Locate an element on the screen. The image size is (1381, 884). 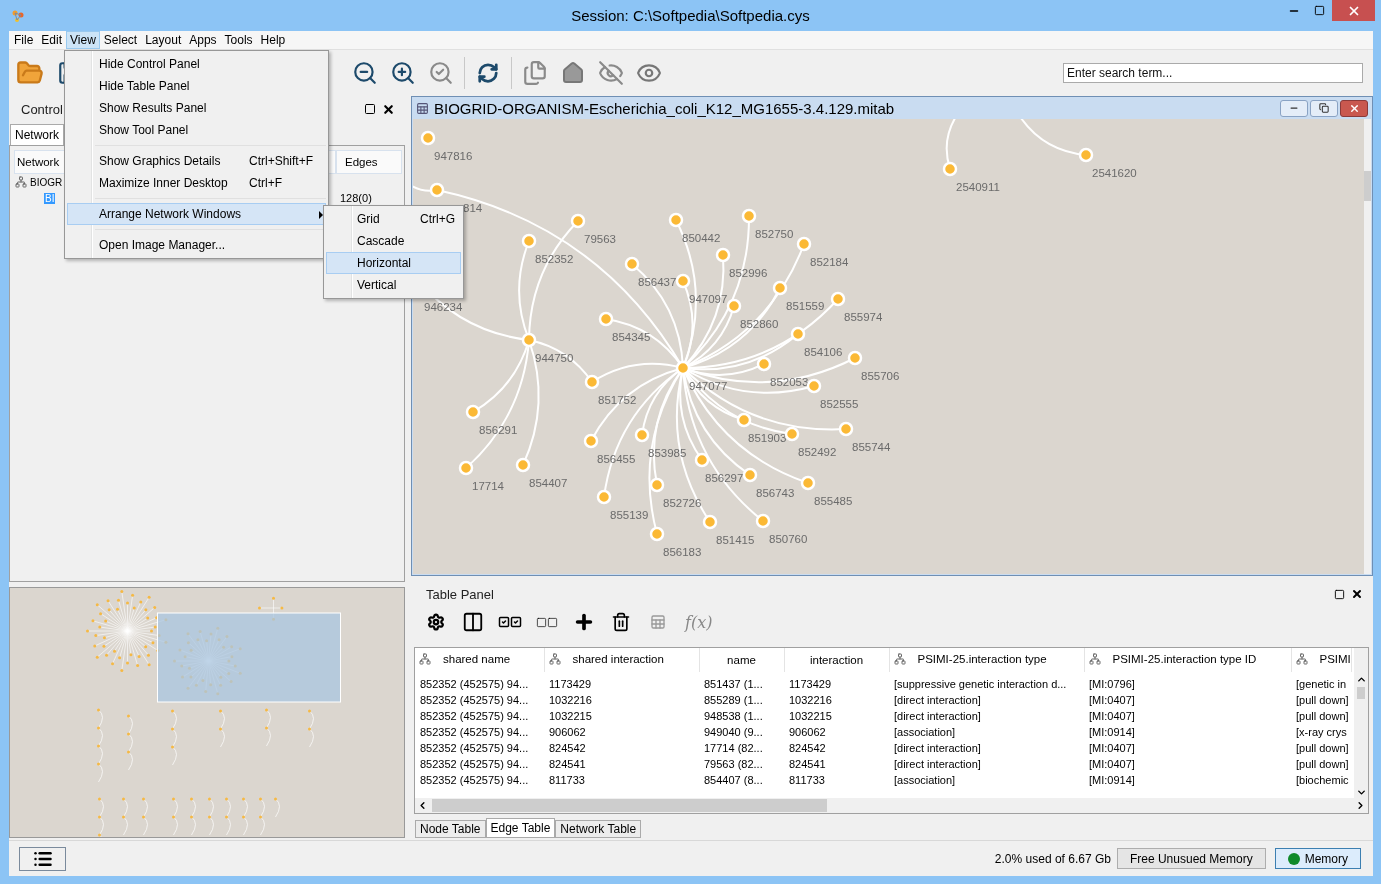
delete-icon is located at coordinates (621, 622).